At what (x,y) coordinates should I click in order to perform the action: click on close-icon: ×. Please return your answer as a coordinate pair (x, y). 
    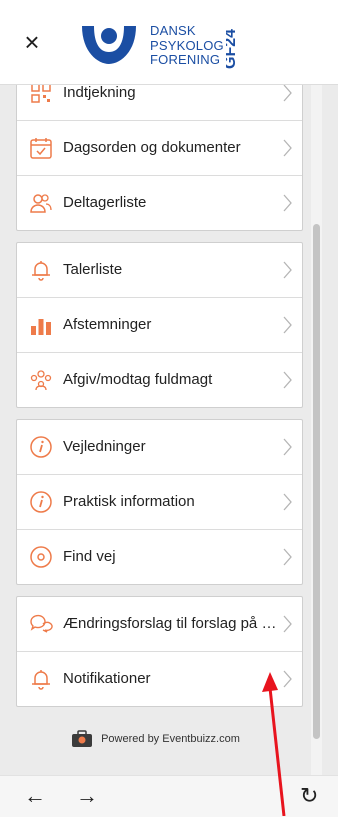
    Looking at the image, I should click on (32, 42).